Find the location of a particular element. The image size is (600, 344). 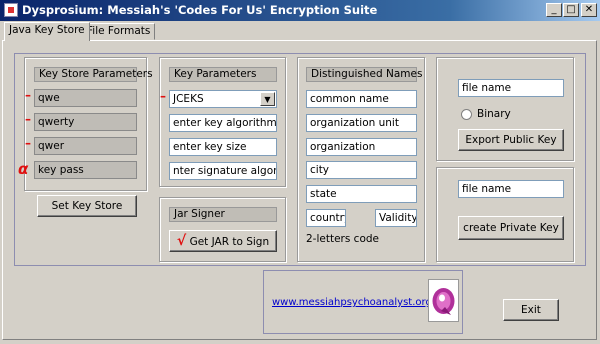

key-algorithm-input: enter key algorithm is located at coordinates (223, 123).